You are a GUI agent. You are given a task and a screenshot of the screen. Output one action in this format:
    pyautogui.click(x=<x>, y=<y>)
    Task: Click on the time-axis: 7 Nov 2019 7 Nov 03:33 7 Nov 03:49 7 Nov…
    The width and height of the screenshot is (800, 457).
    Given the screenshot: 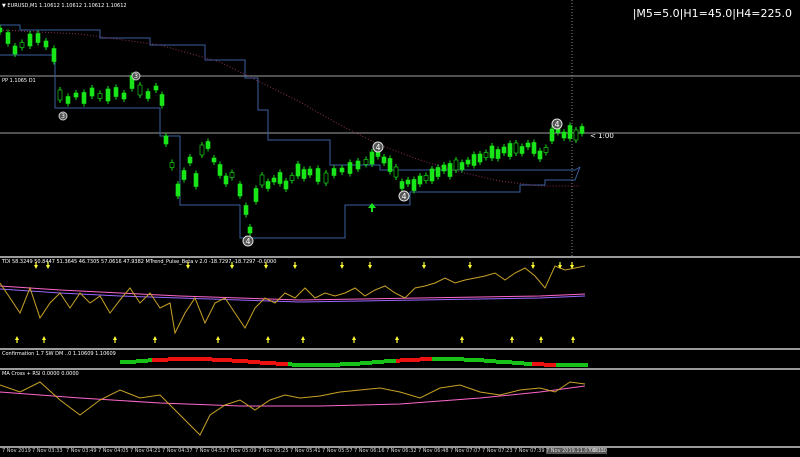 What is the action you would take?
    pyautogui.click(x=400, y=452)
    